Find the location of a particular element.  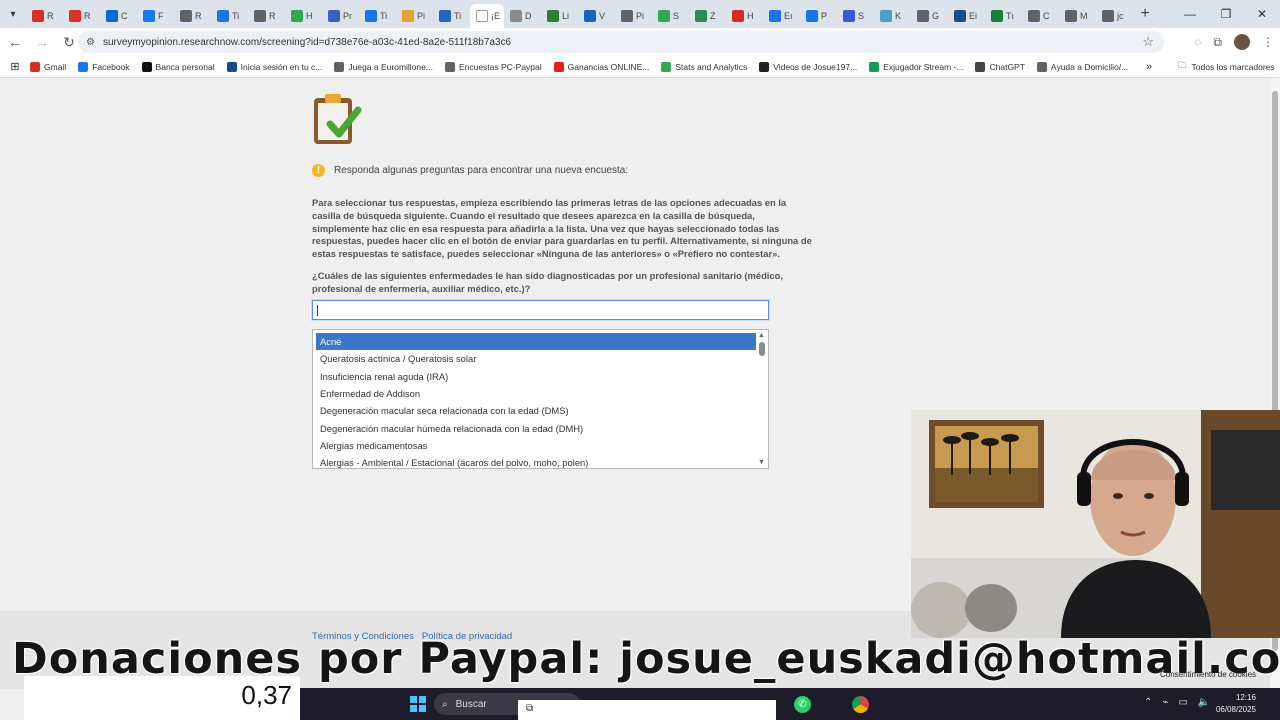

more-bookmarks-button: » is located at coordinates (1149, 67).